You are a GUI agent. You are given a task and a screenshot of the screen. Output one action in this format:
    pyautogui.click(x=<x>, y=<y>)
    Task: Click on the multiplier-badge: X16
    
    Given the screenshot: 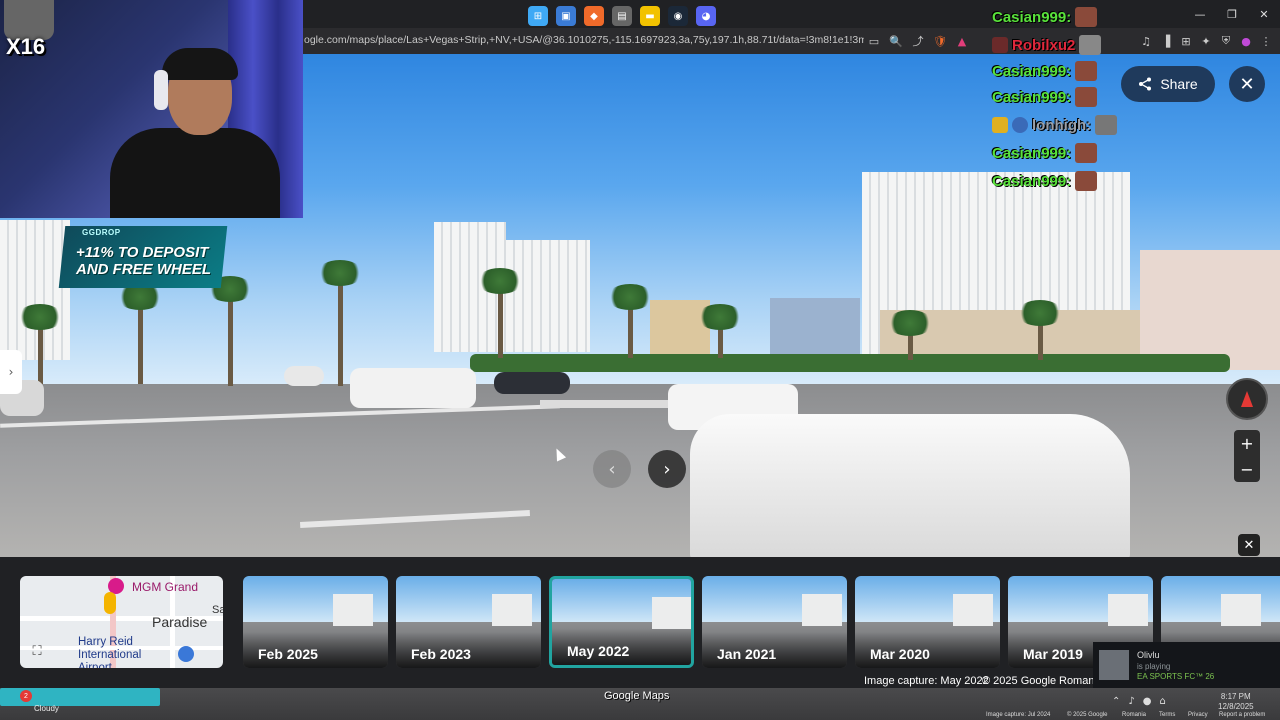 What is the action you would take?
    pyautogui.click(x=26, y=46)
    